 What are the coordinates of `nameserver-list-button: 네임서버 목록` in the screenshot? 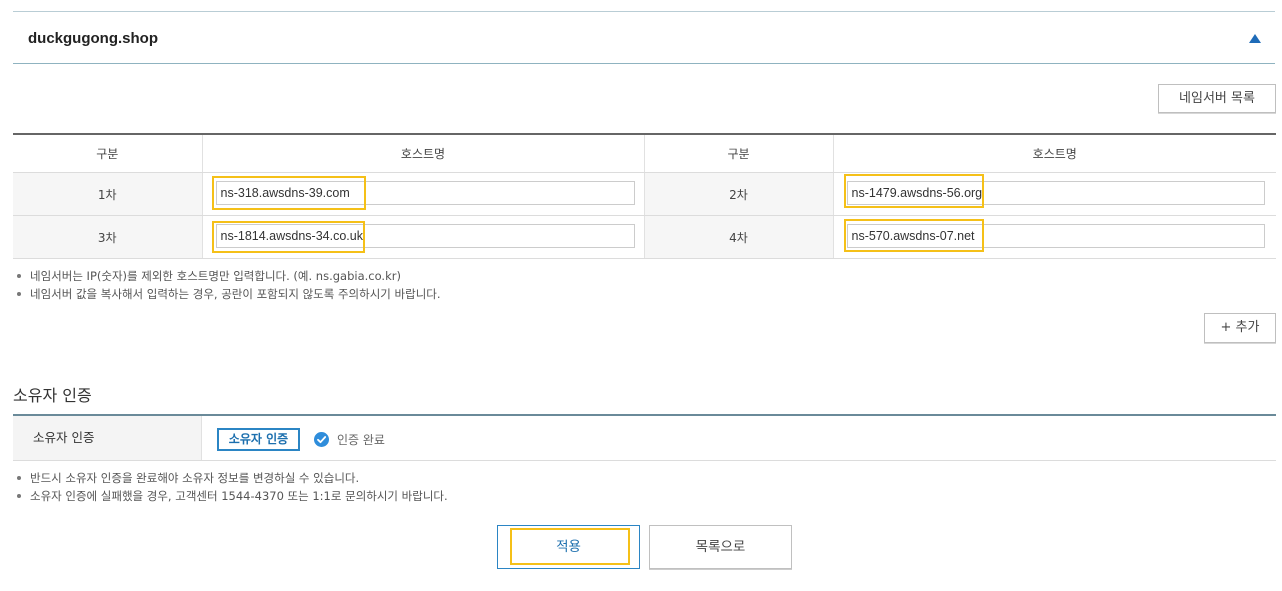 It's located at (1217, 98).